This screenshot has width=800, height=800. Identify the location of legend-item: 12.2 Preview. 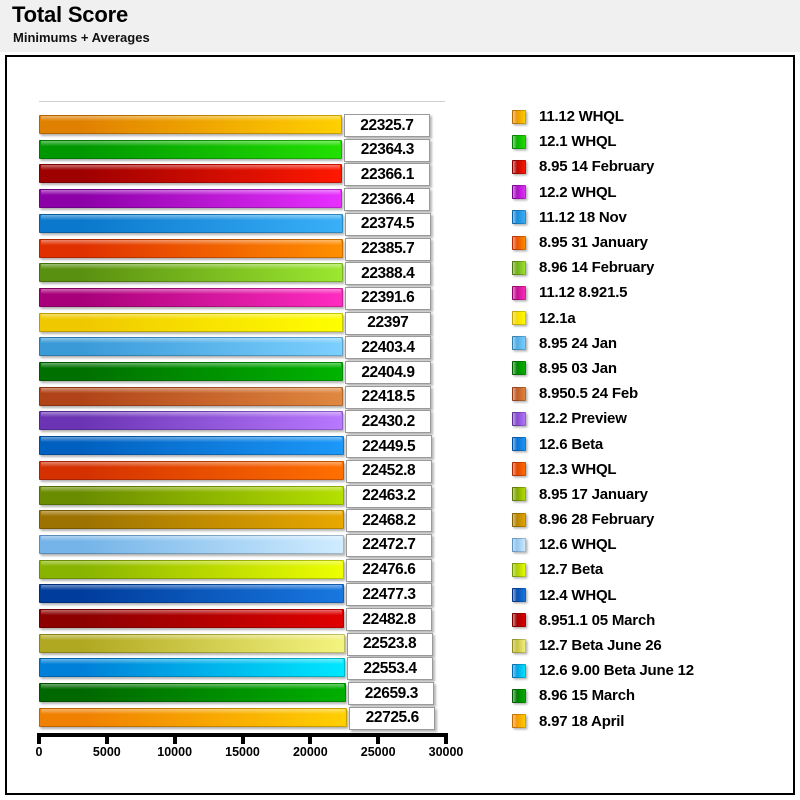
(650, 418).